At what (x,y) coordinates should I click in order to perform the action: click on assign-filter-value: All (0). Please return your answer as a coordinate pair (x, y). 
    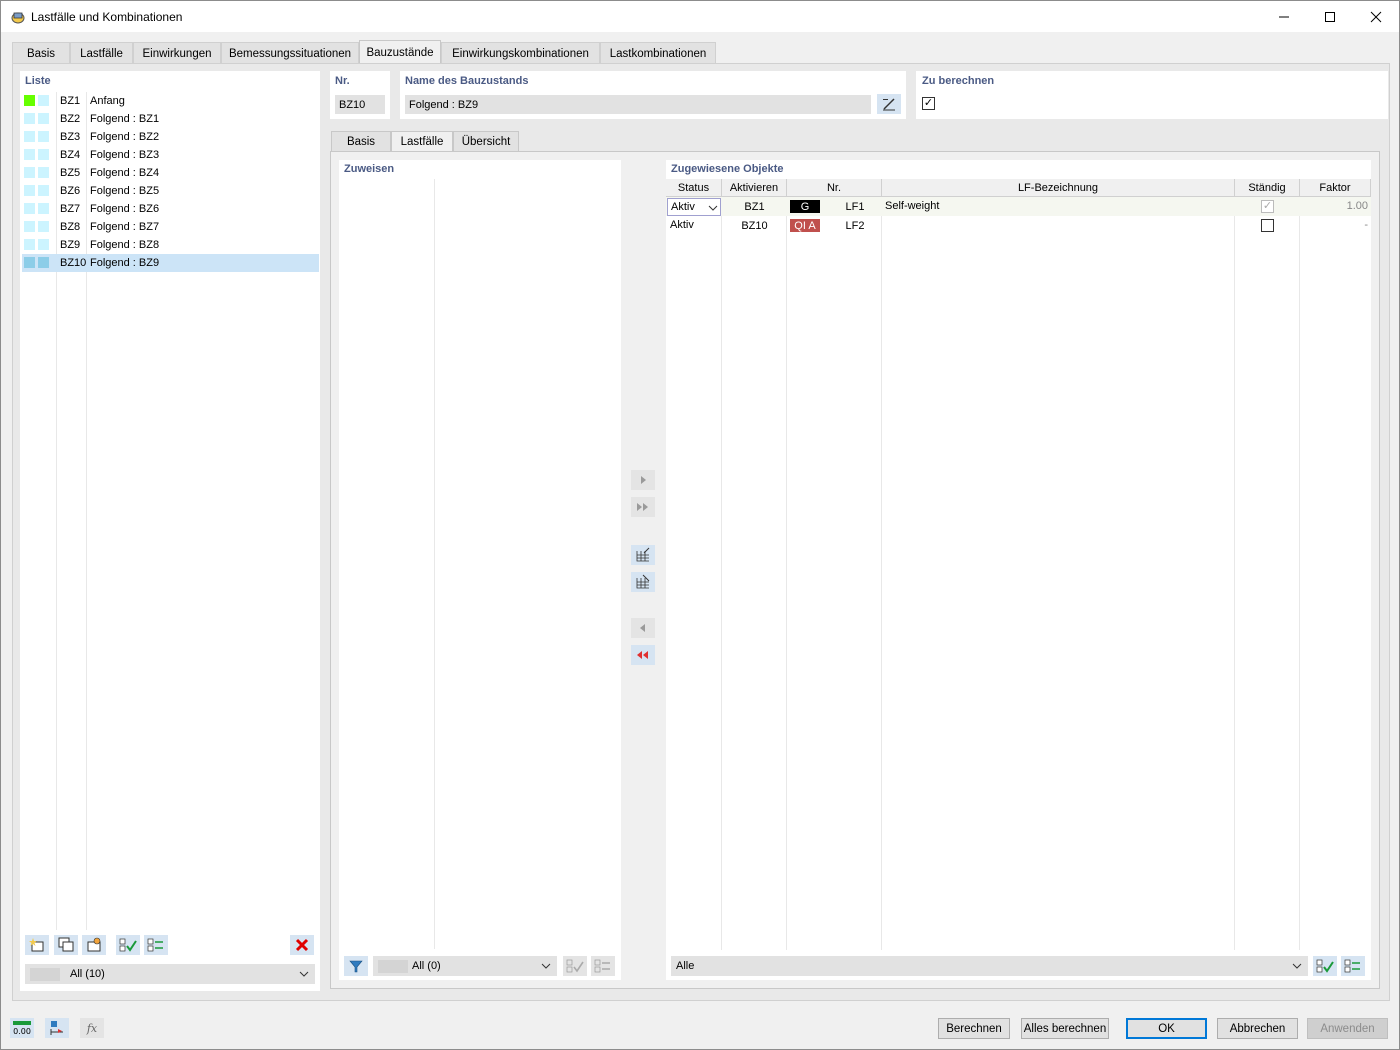
    Looking at the image, I should click on (426, 966).